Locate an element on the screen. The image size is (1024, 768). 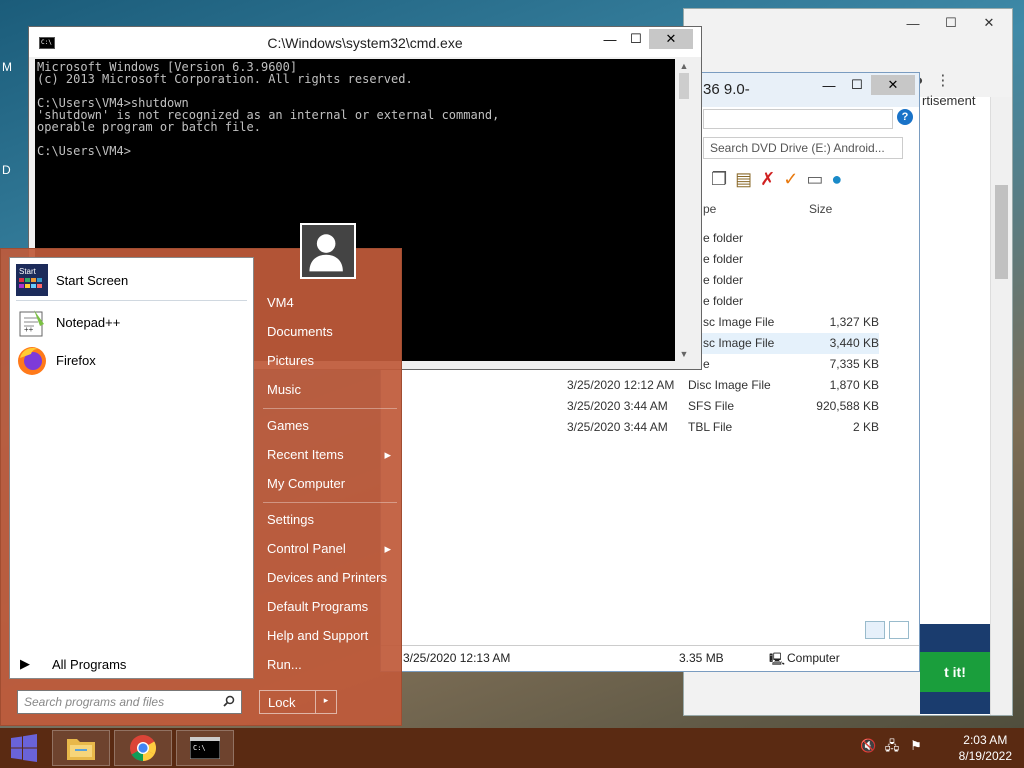
computer-icon: 🖳 is located at coordinates (777, 659).